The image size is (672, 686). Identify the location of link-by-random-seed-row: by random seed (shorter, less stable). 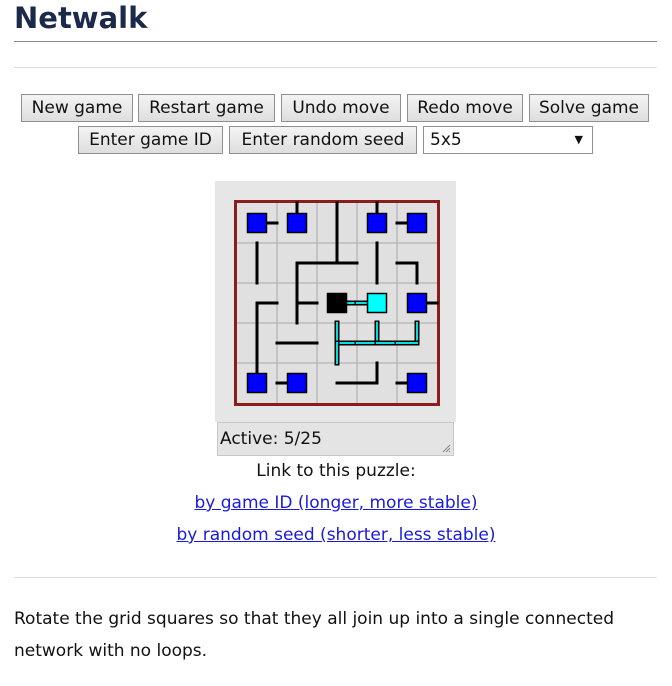
(336, 535).